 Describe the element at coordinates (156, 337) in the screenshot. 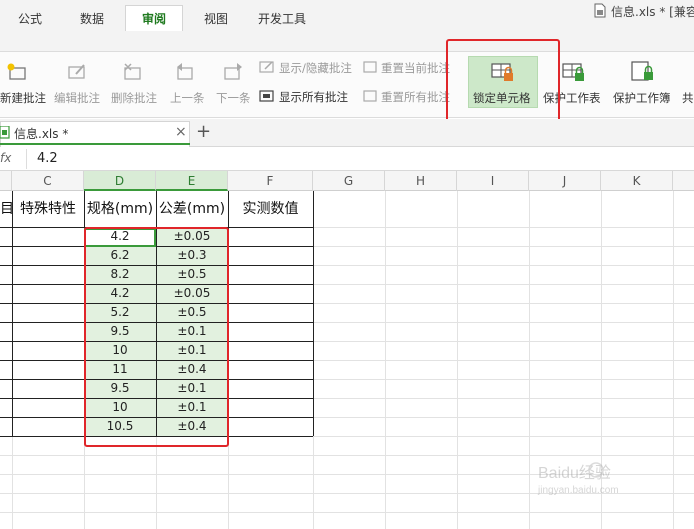

I see `highlight-box-table` at that location.